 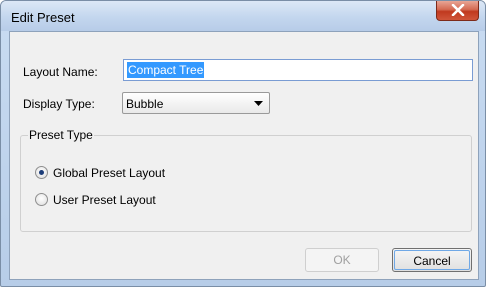 What do you see at coordinates (60, 72) in the screenshot?
I see `layout-name-label: Layout Name:` at bounding box center [60, 72].